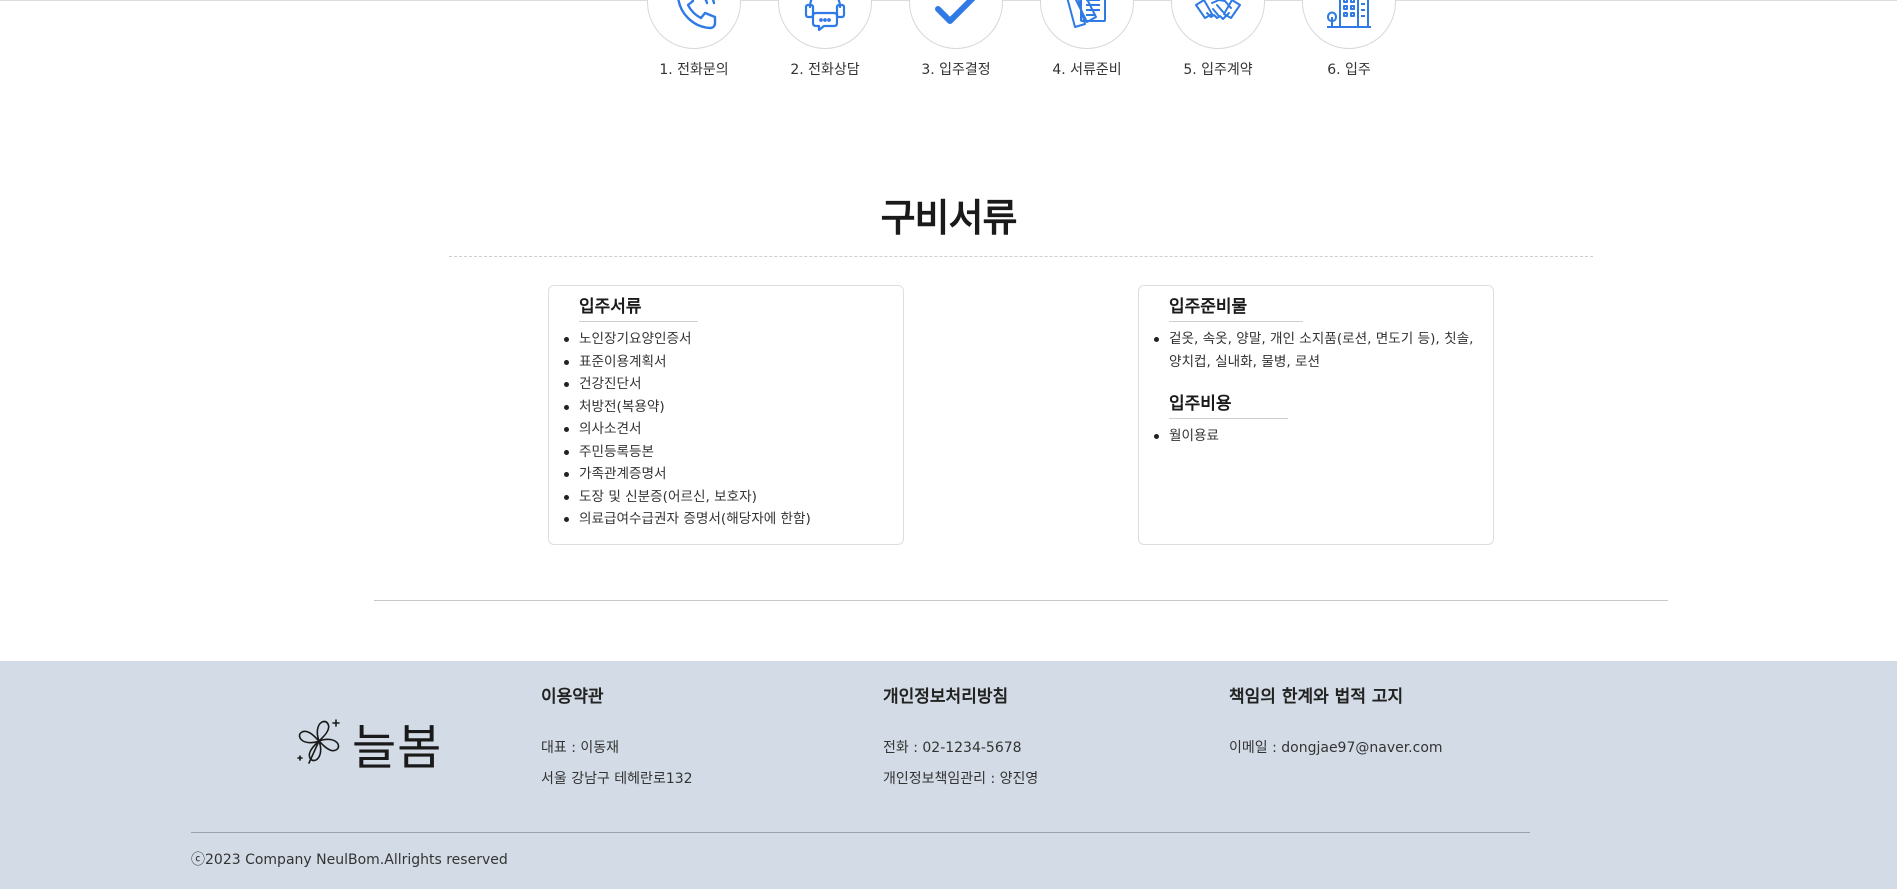 The width and height of the screenshot is (1897, 889). What do you see at coordinates (617, 694) in the screenshot?
I see `terms-link: 이용약관` at bounding box center [617, 694].